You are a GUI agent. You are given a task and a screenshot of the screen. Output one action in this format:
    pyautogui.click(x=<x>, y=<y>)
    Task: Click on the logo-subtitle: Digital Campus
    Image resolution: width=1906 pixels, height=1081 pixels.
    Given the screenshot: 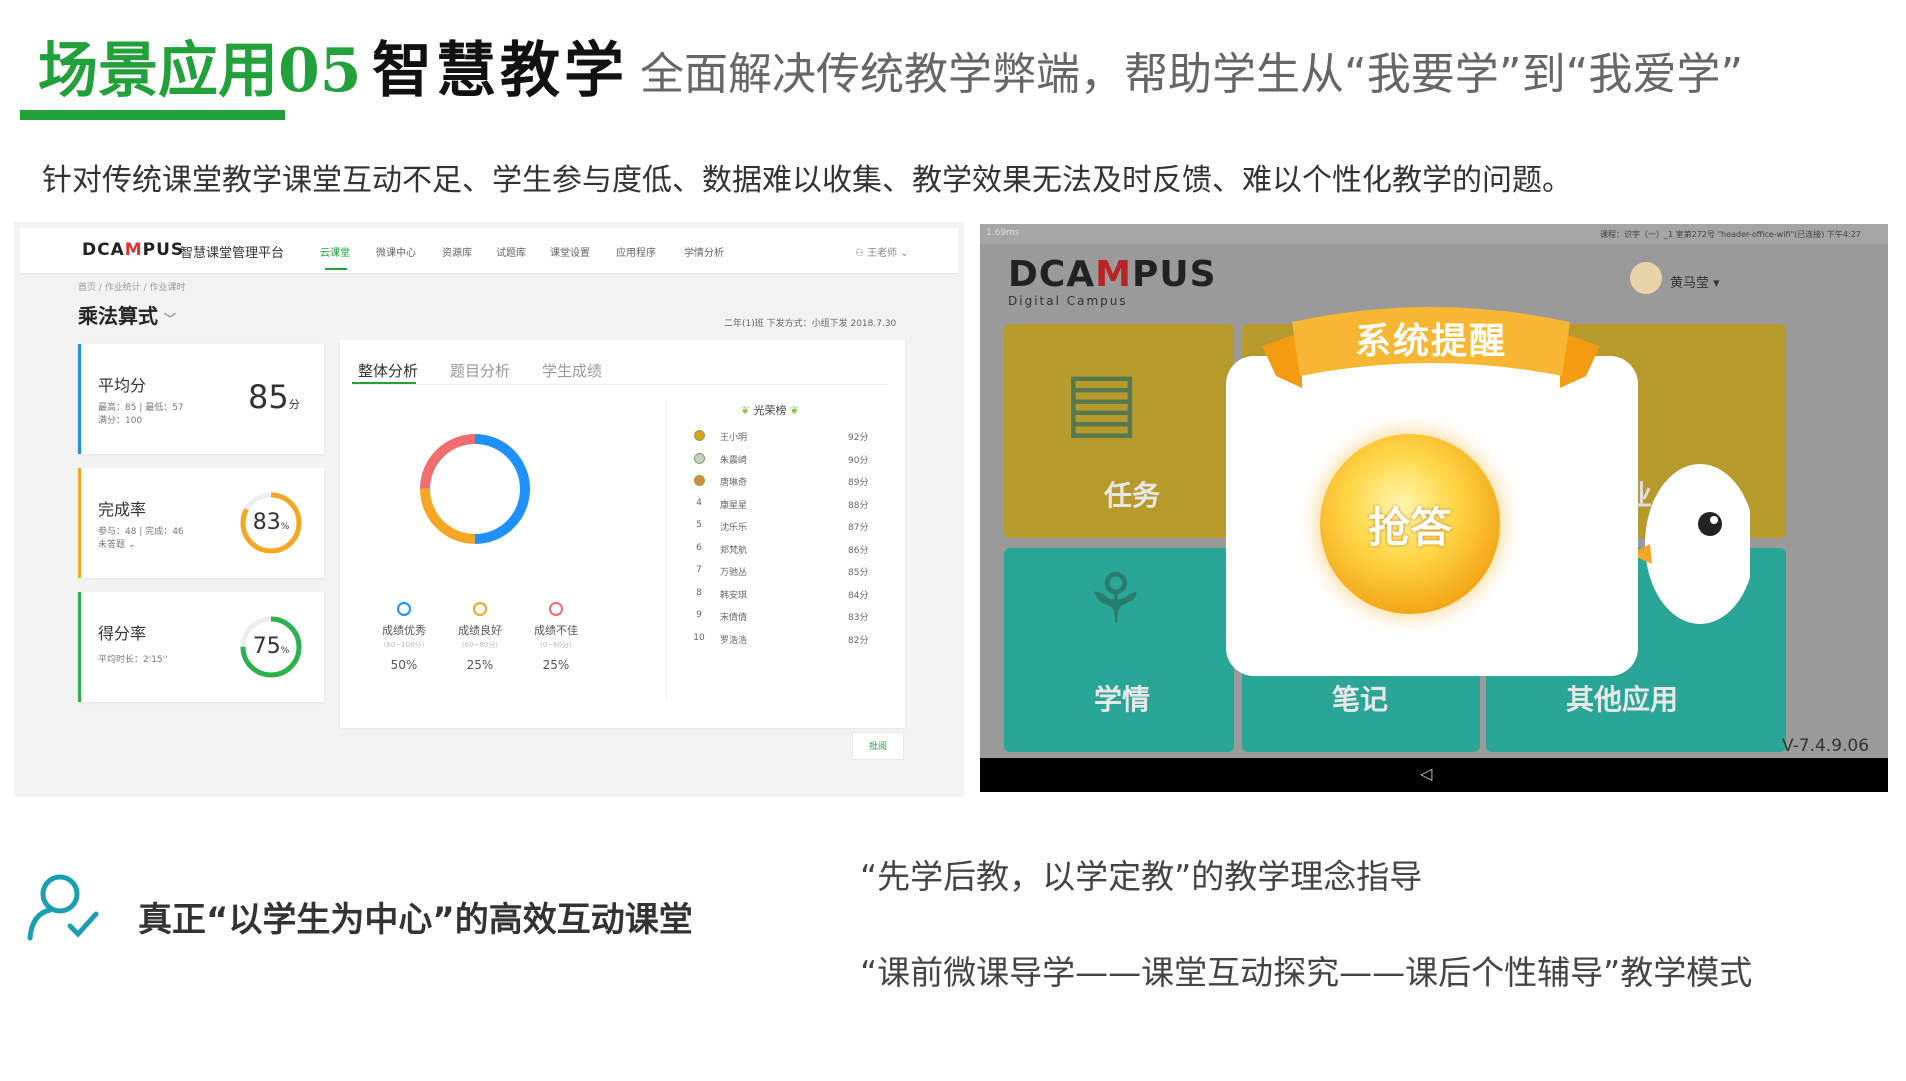 What is the action you would take?
    pyautogui.click(x=1068, y=301)
    